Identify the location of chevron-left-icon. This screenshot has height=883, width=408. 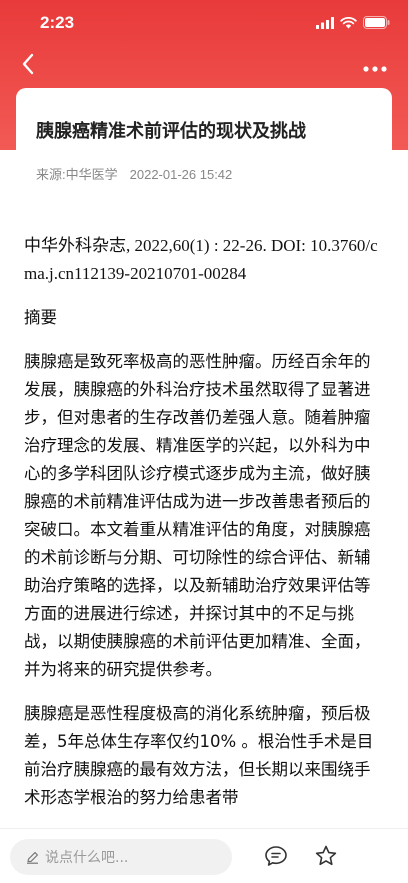
(28, 66).